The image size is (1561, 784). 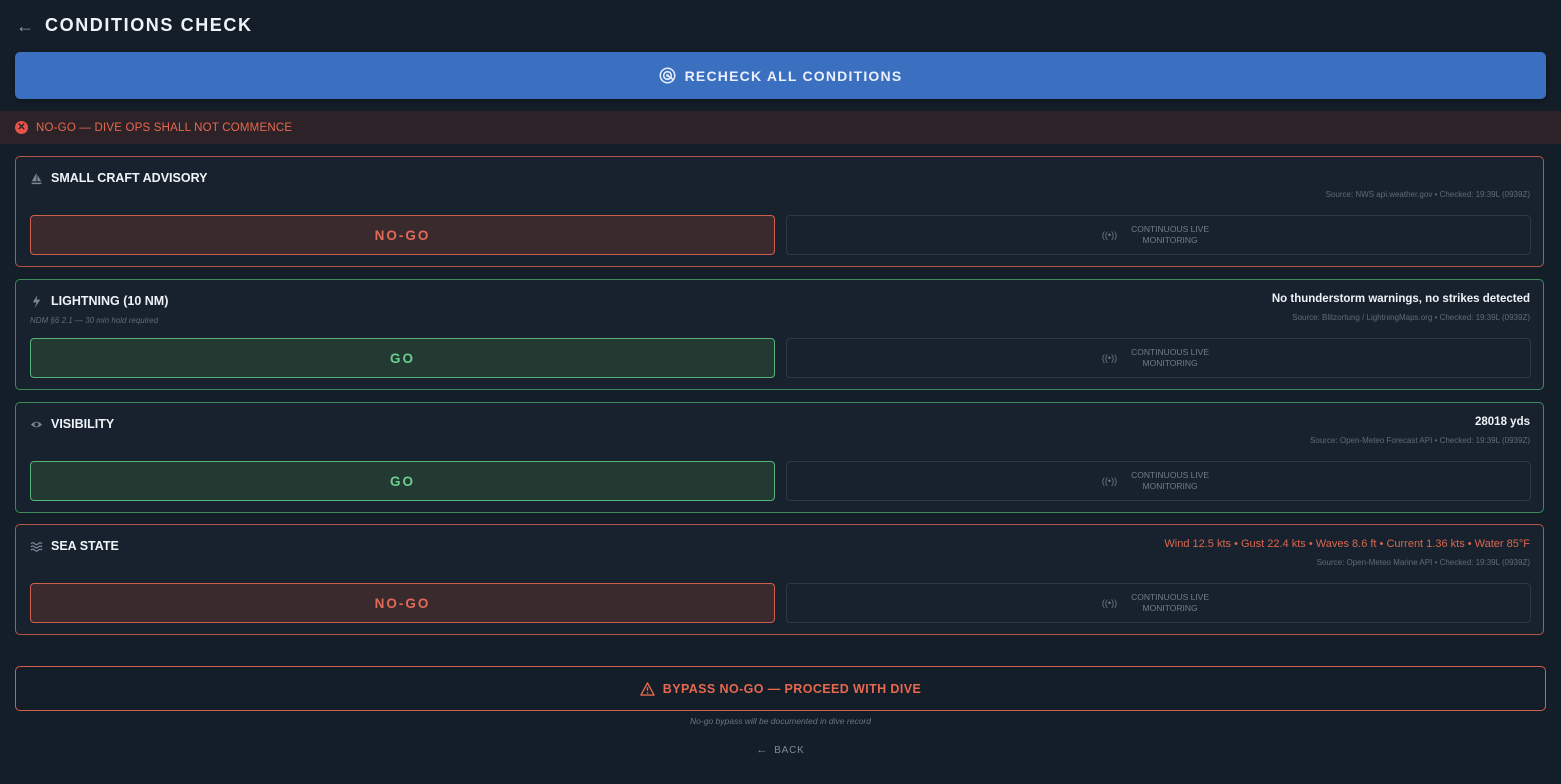 I want to click on bypass-nogo-button: BYPASS NO-GO — PROCEED WITH DIVE, so click(x=780, y=688).